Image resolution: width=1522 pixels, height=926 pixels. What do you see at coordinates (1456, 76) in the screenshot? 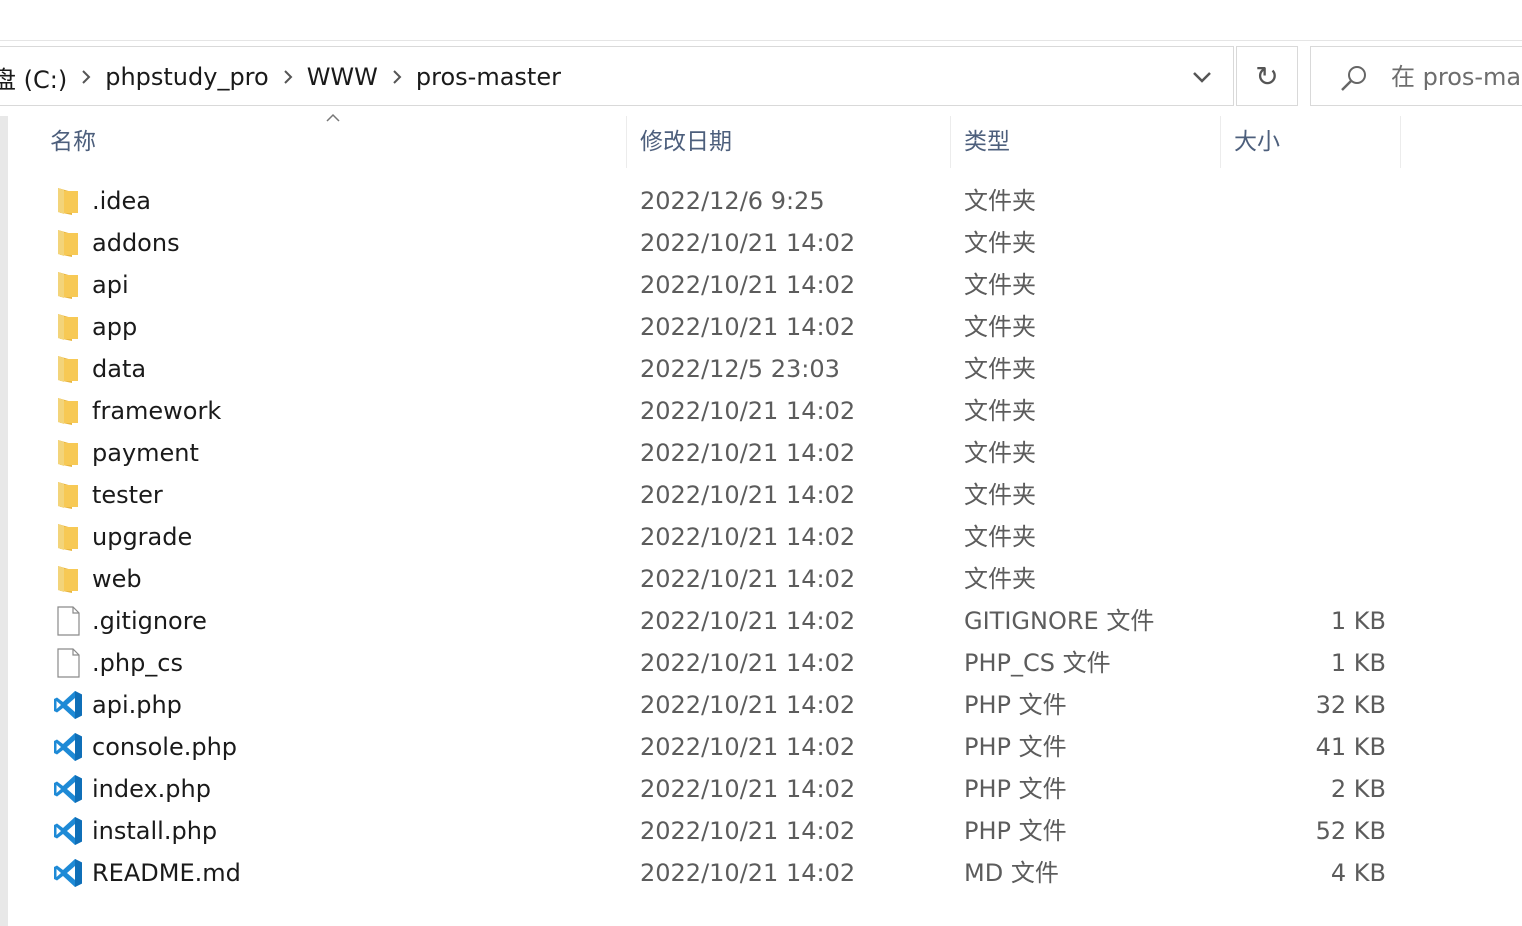
I see `search-input: 在 pros-master 中搜索` at bounding box center [1456, 76].